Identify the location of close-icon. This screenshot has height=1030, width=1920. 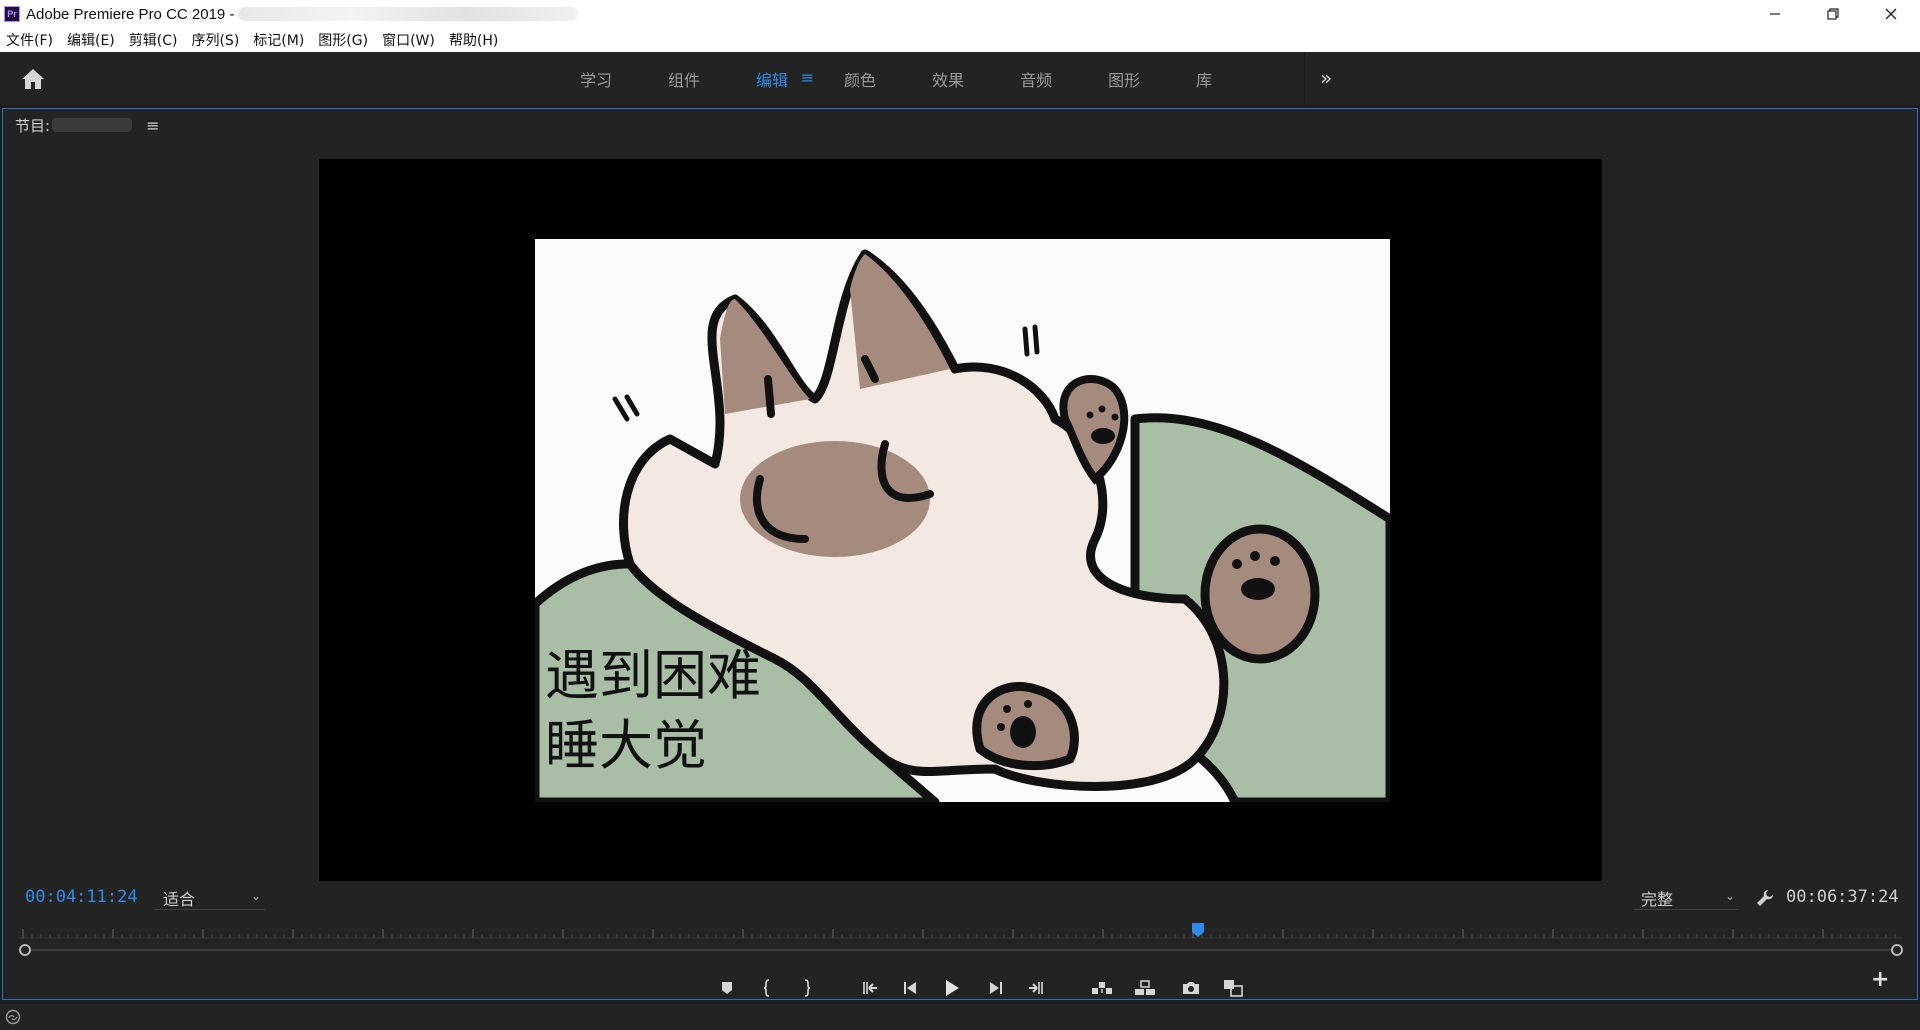
(1891, 14).